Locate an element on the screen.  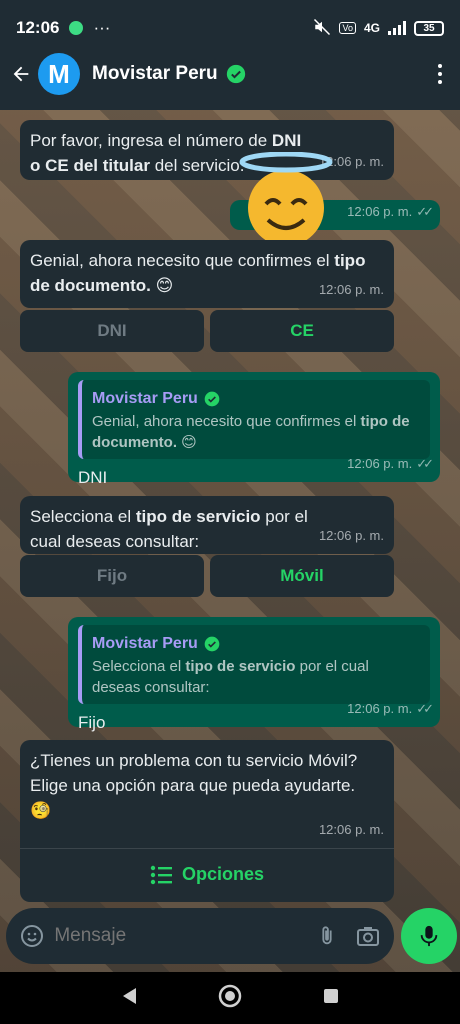
message-composer is located at coordinates (200, 936).